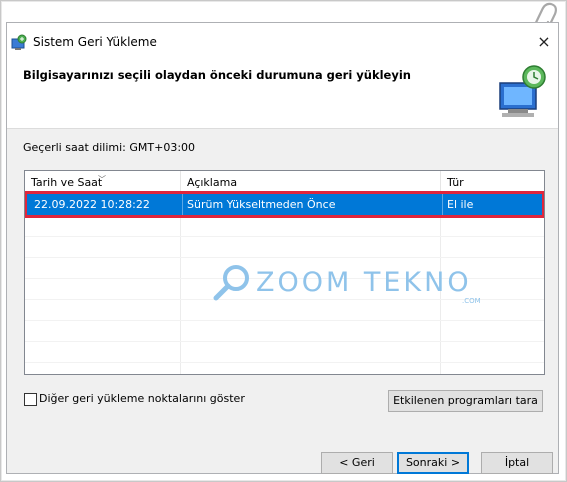 The height and width of the screenshot is (482, 567). Describe the element at coordinates (95, 42) in the screenshot. I see `window-title: Sistem Geri Yükleme` at that location.